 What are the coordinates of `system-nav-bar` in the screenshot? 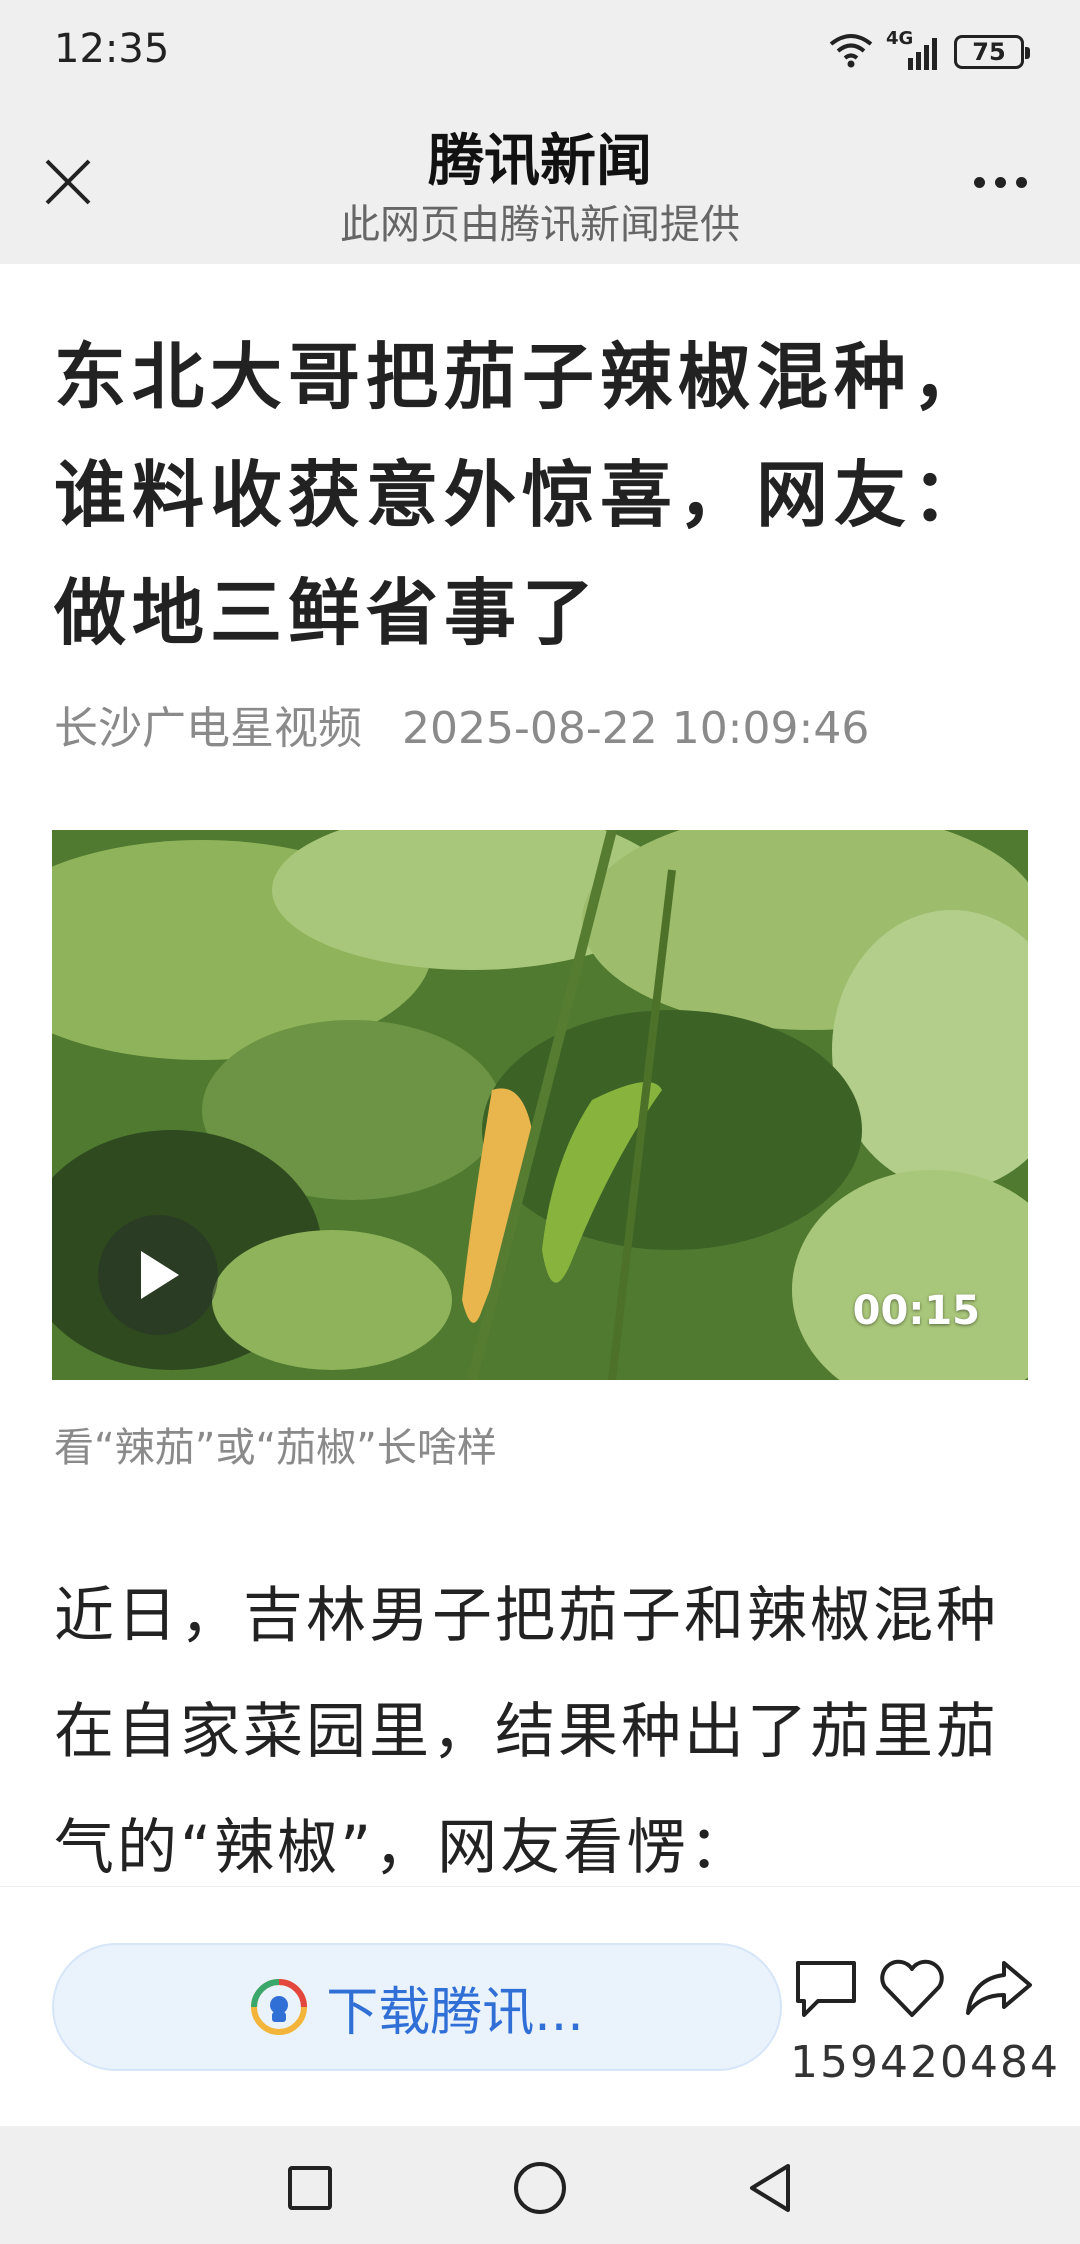 It's located at (540, 2185).